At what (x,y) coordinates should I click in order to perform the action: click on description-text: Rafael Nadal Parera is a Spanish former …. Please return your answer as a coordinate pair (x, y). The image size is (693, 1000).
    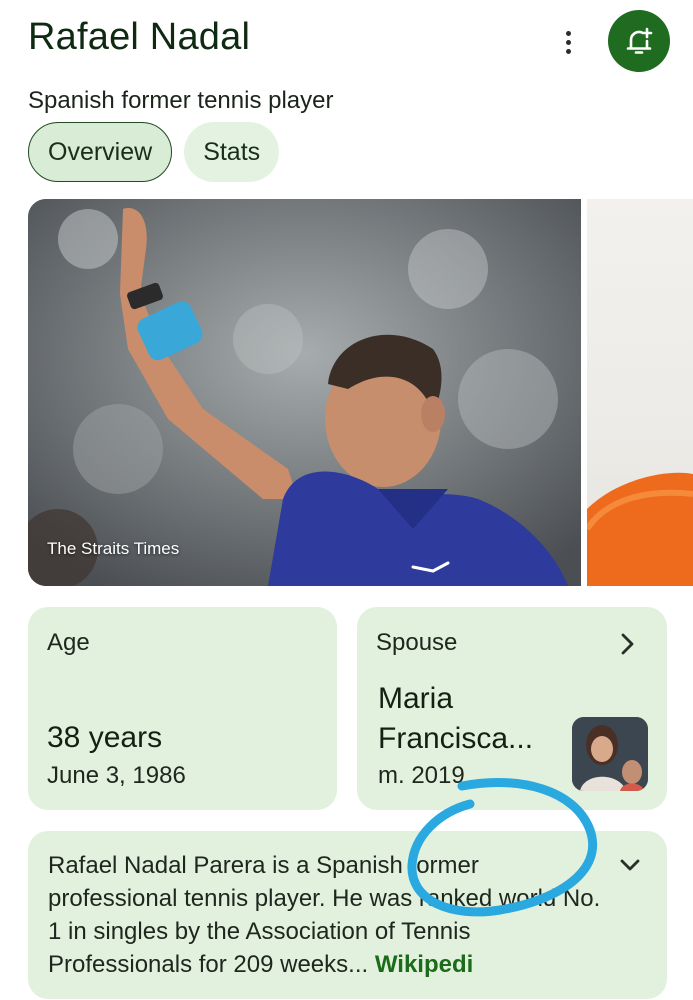
    Looking at the image, I should click on (328, 915).